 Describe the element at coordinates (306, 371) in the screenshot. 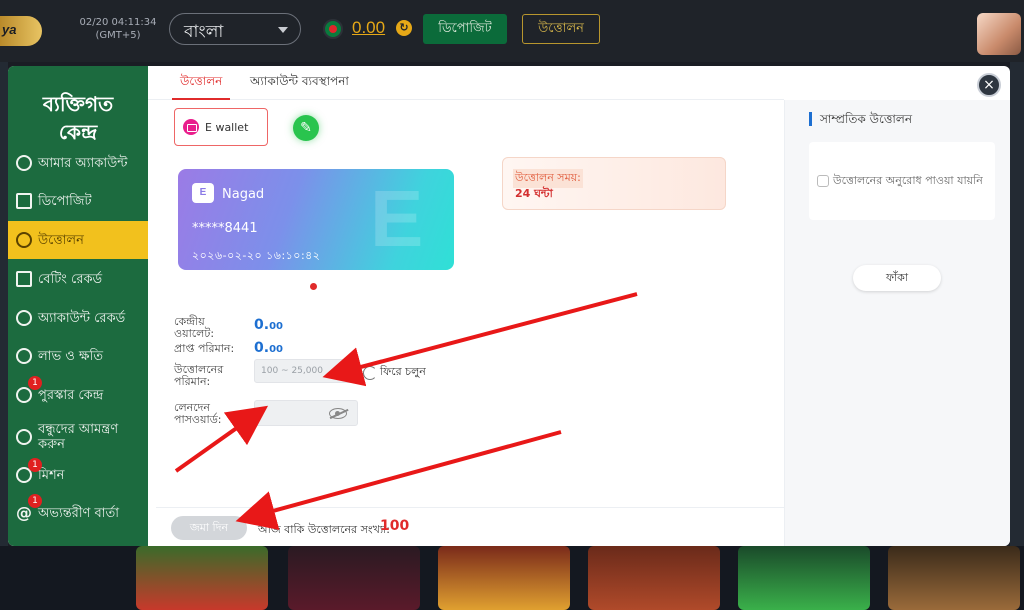

I see `withdraw-amount-input: 100 ~ 25,000` at that location.